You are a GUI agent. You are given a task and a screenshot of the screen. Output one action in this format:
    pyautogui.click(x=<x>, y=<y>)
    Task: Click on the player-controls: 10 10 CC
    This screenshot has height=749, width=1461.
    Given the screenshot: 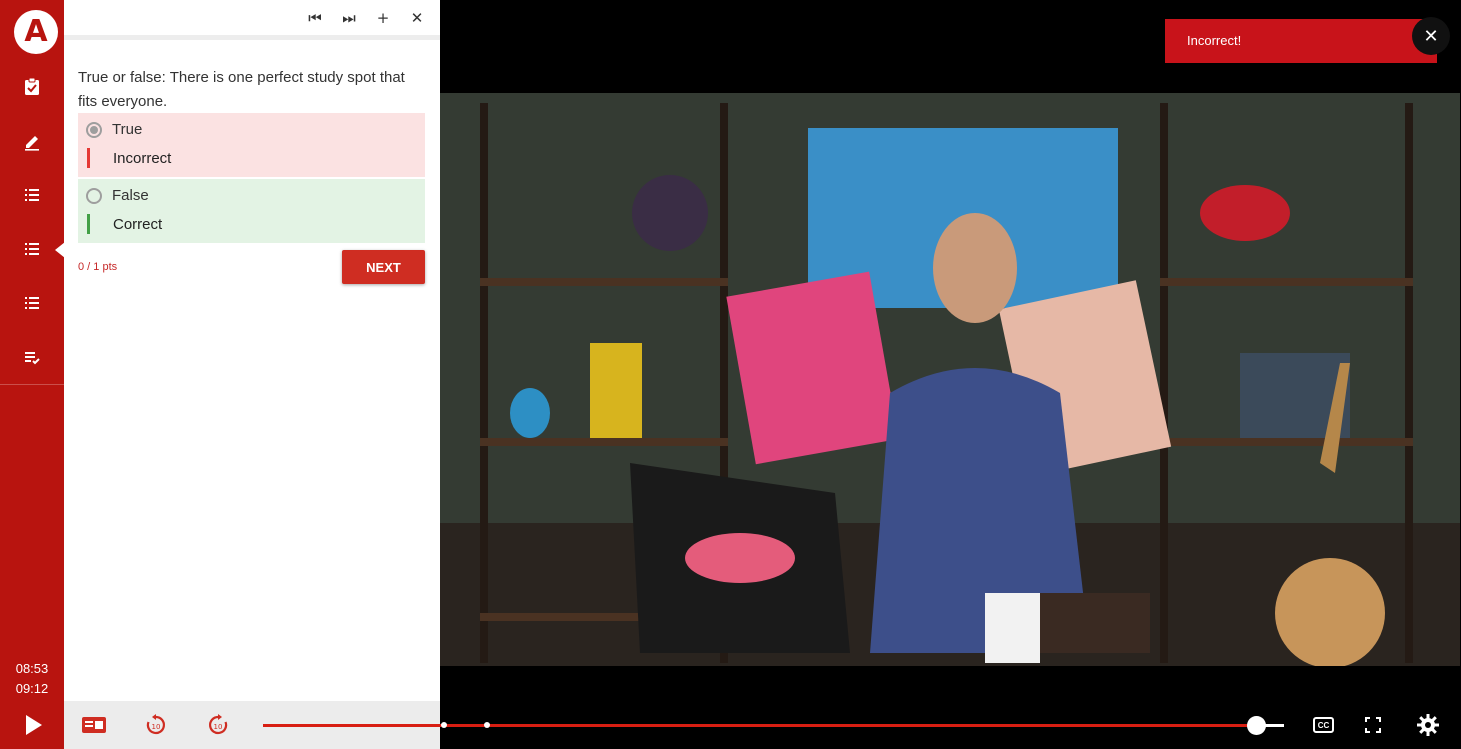 What is the action you would take?
    pyautogui.click(x=730, y=725)
    